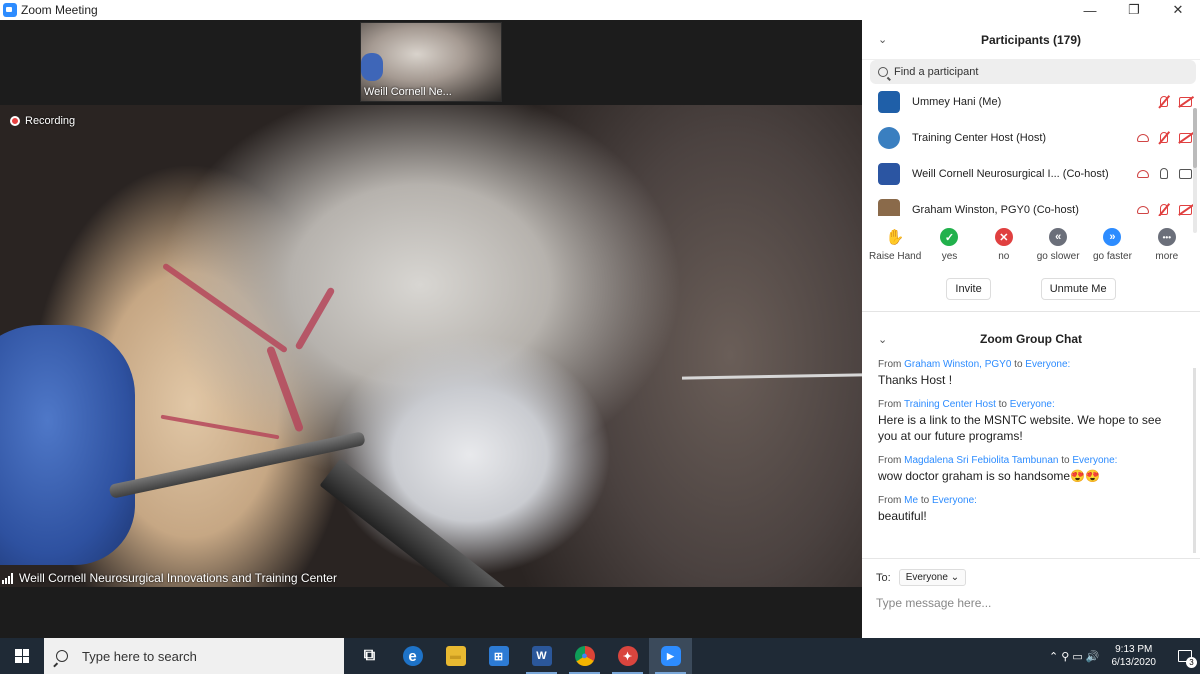 Image resolution: width=1200 pixels, height=674 pixels. What do you see at coordinates (950, 404) in the screenshot?
I see `sender-link: Training Center Host` at bounding box center [950, 404].